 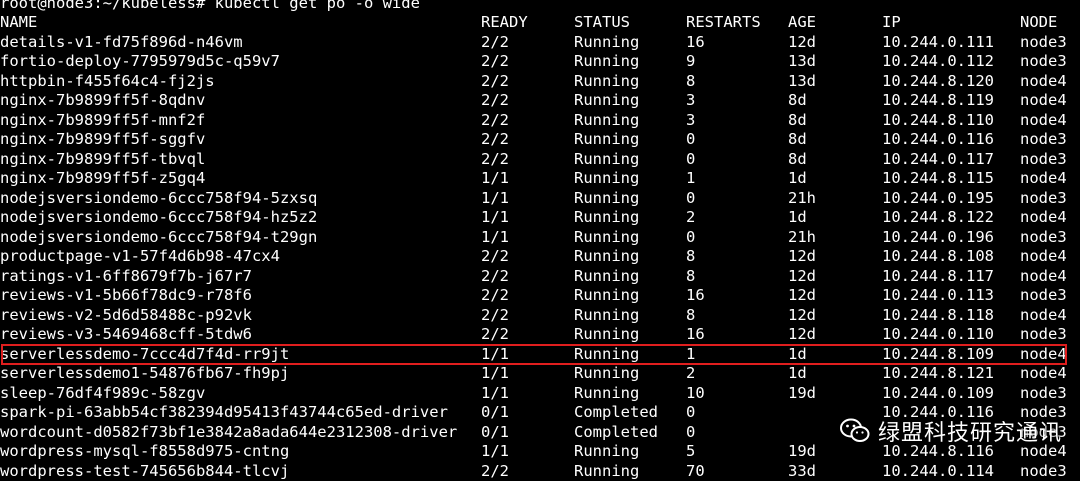 What do you see at coordinates (504, 23) in the screenshot?
I see `header-ready: READY` at bounding box center [504, 23].